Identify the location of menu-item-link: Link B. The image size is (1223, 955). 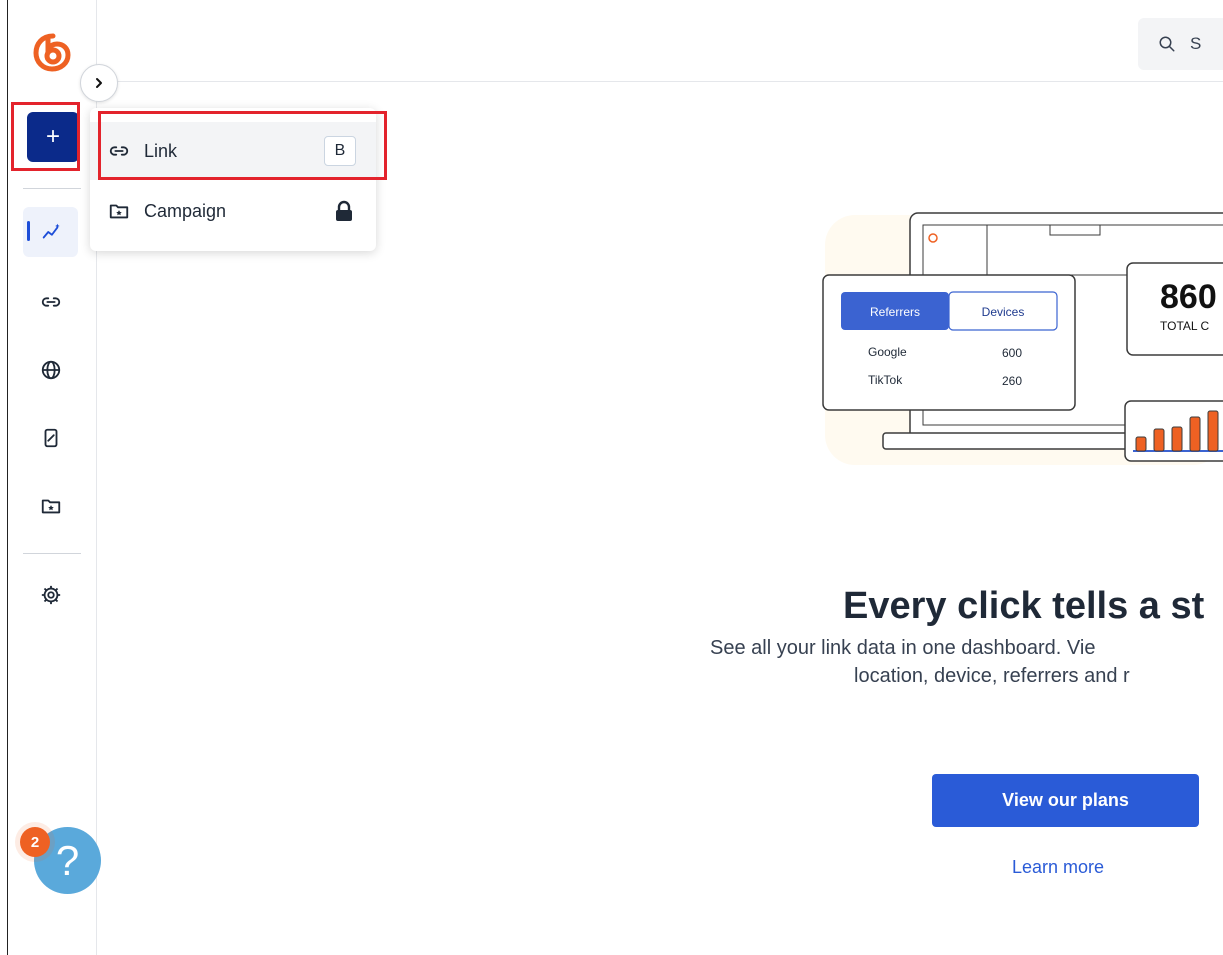
(233, 151).